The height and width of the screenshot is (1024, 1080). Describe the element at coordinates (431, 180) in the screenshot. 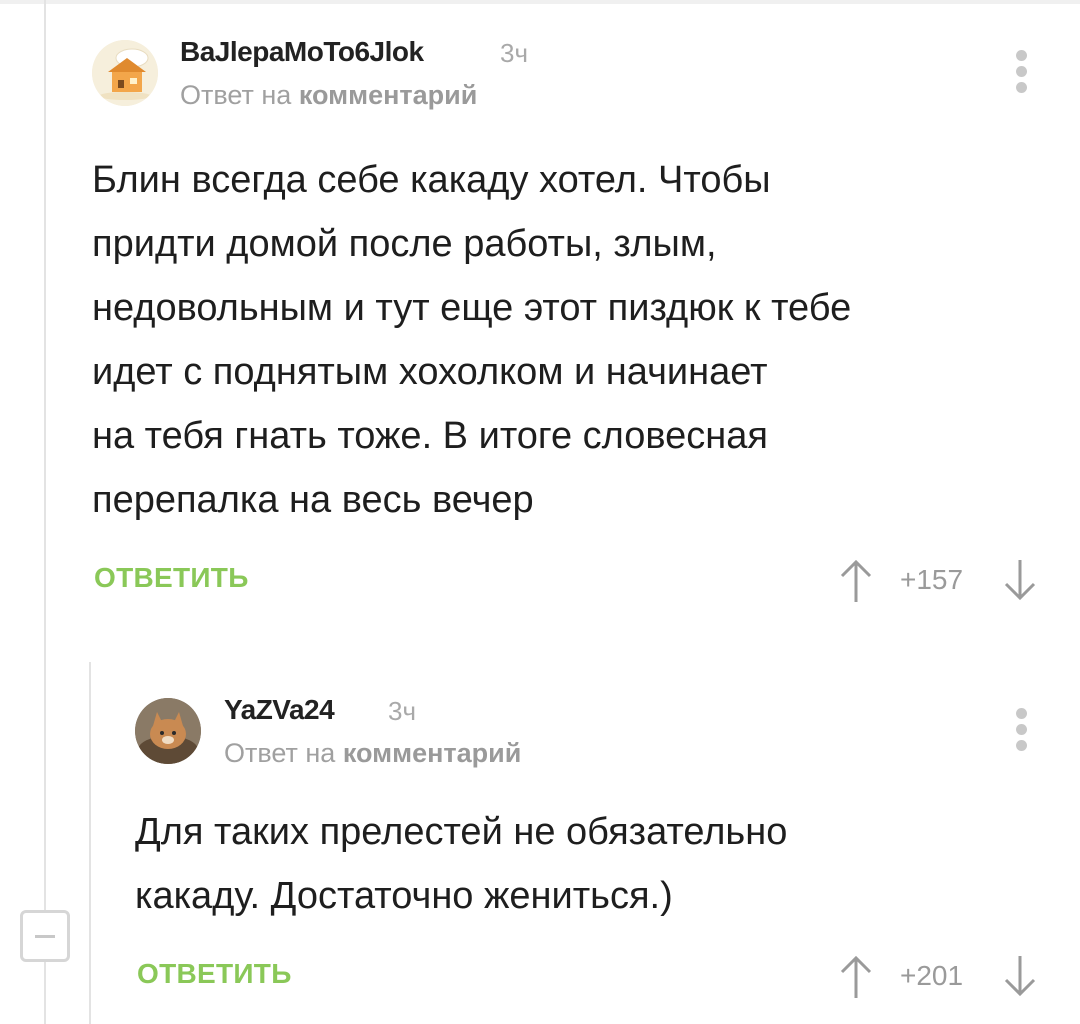

I see `comment-line: Блин всегда себе какаду хотел. Чтобы` at that location.